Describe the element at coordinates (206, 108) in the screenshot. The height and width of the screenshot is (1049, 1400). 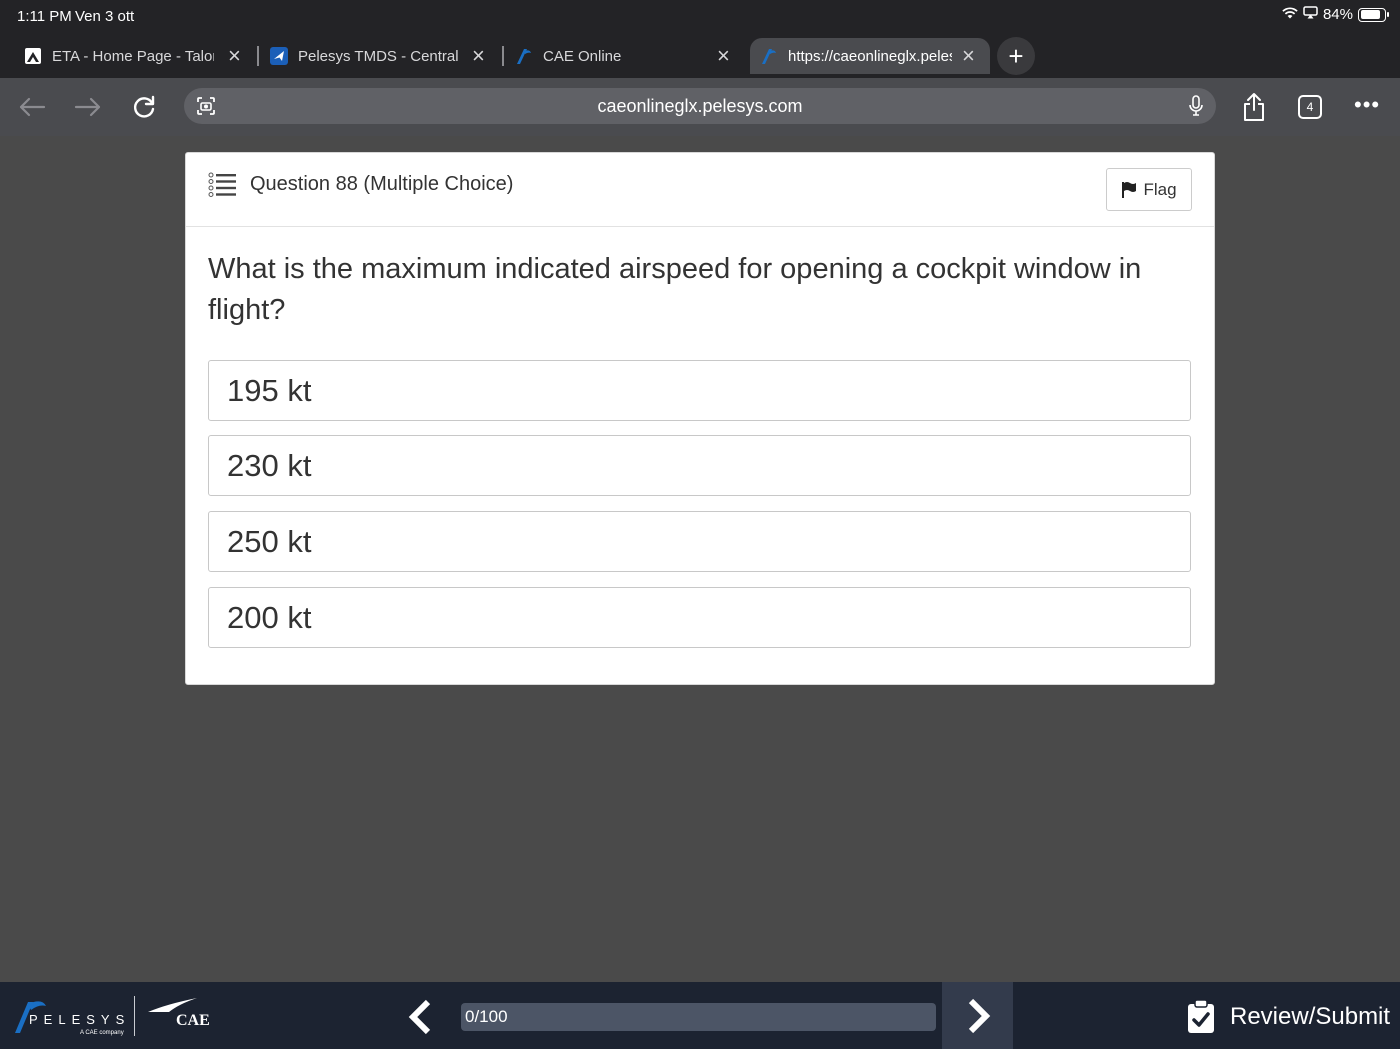
I see `page-scan-icon` at that location.